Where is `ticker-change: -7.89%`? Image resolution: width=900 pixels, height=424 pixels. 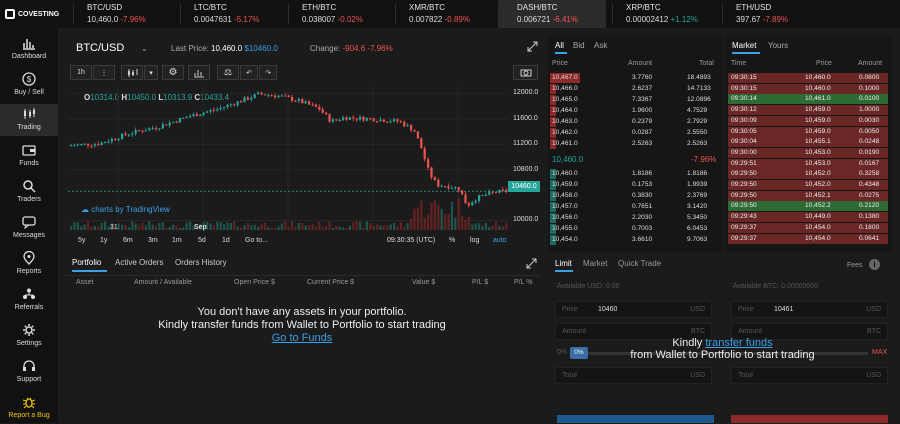
ticker-change: -7.89% is located at coordinates (775, 19).